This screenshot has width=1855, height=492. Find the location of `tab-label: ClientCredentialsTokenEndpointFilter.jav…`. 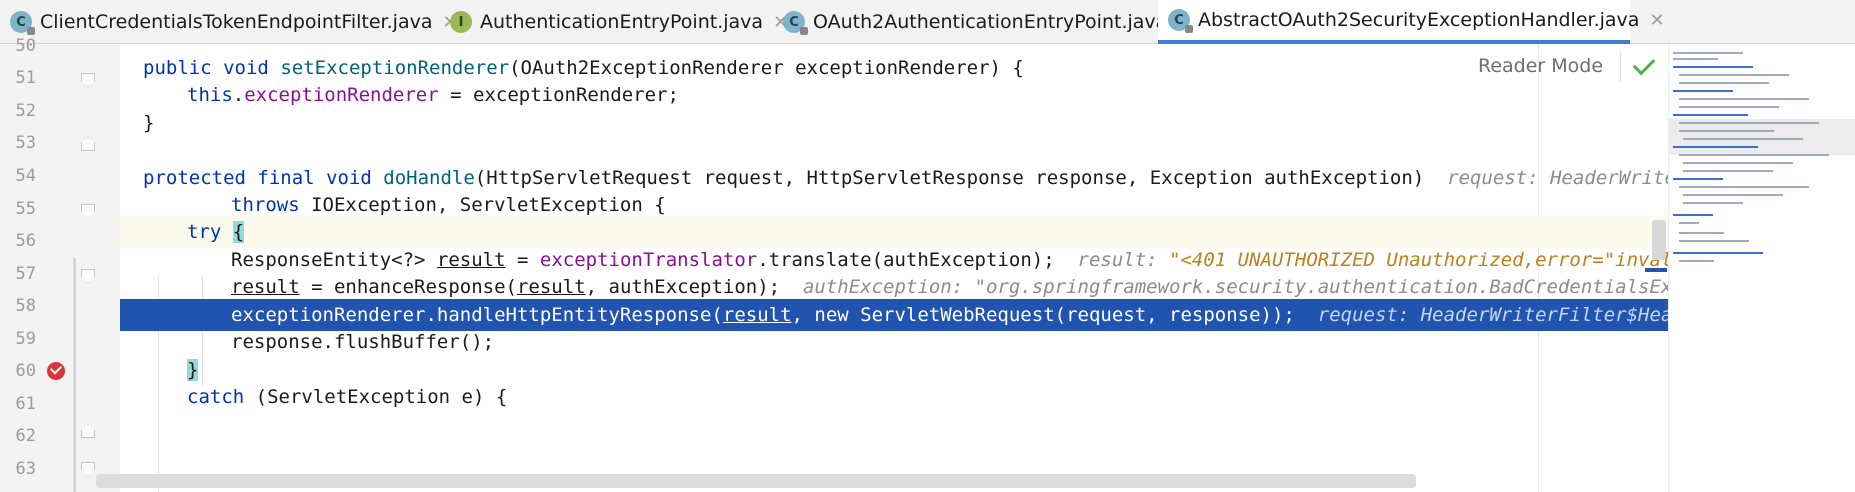

tab-label: ClientCredentialsTokenEndpointFilter.jav… is located at coordinates (236, 22).